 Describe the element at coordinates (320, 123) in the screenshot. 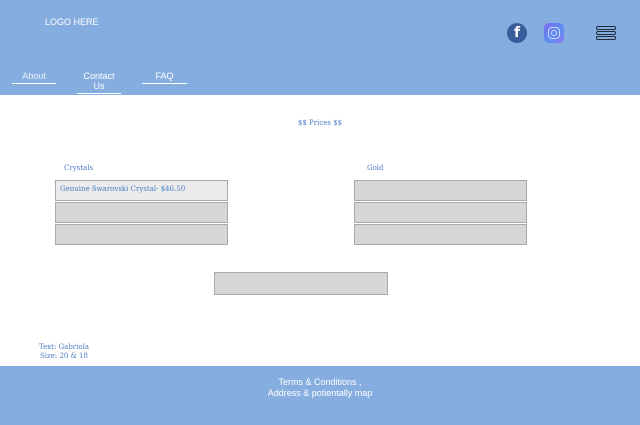

I see `prices-heading: $$ Prices $$` at that location.